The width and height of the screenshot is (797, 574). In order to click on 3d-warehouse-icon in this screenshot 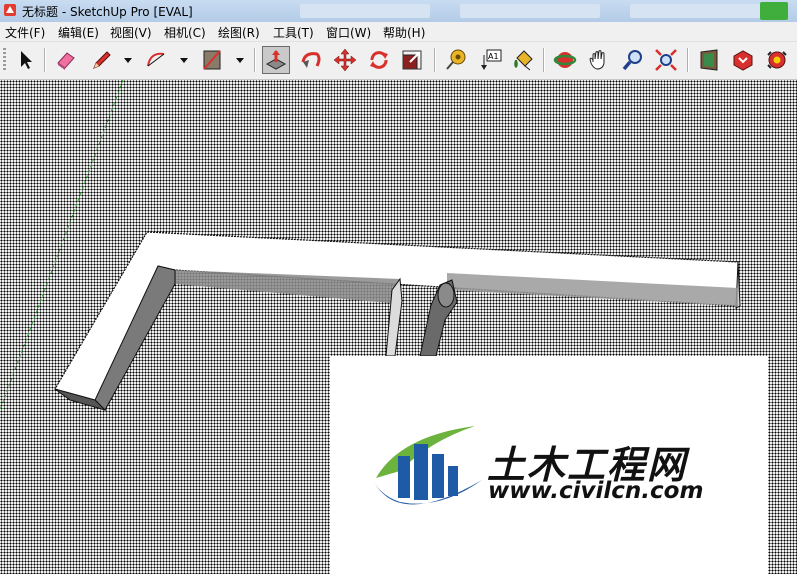, I will do `click(709, 60)`.